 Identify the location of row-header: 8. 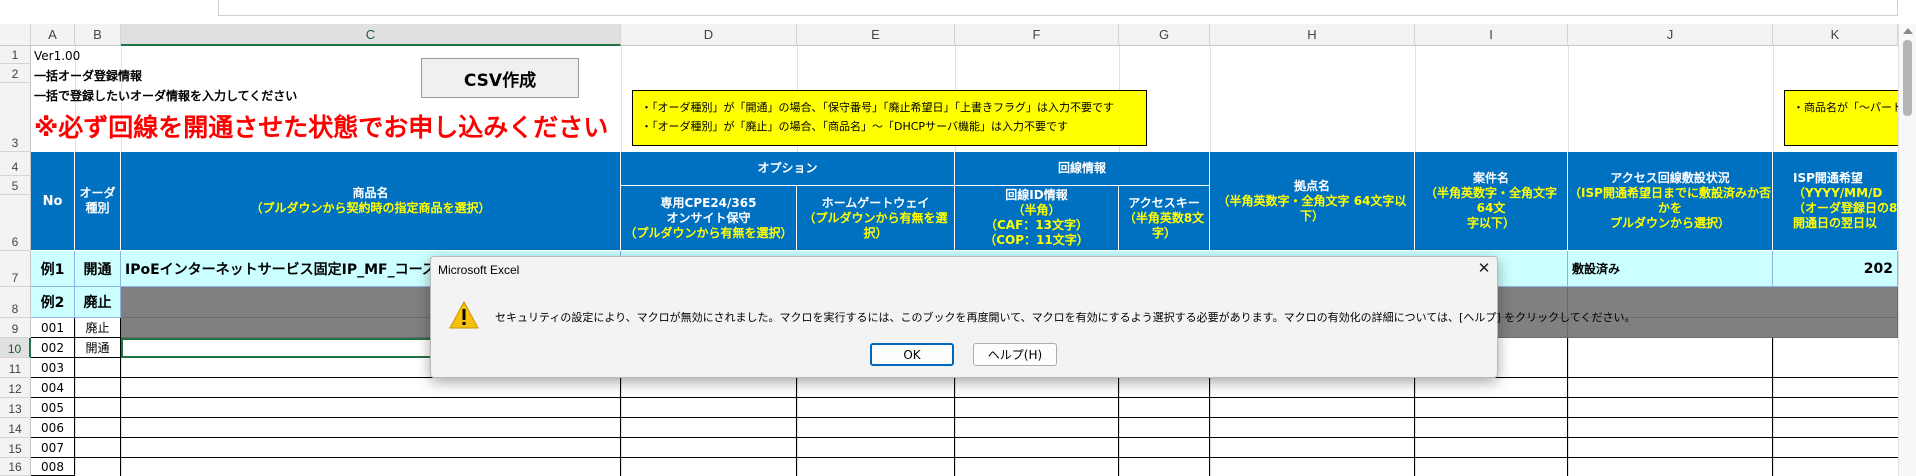
(15, 302).